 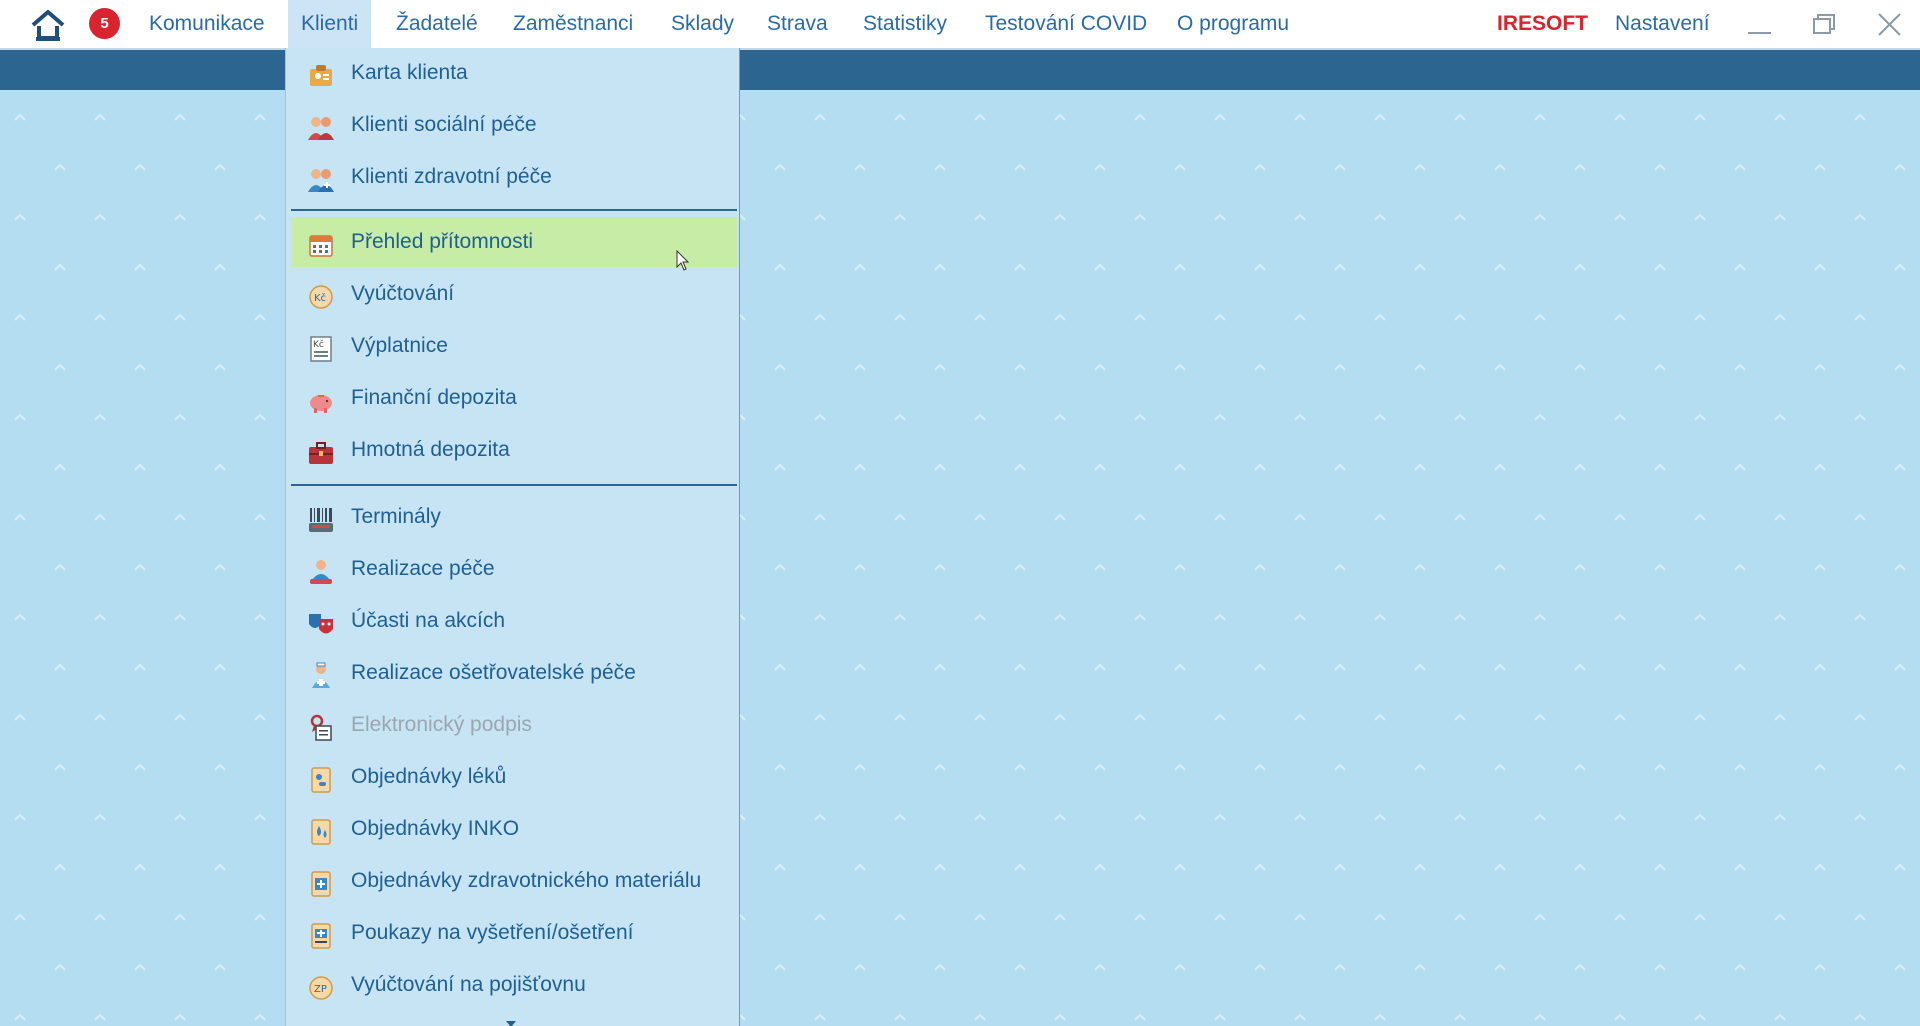 I want to click on menu-item-hmotna-depozita: Hmotná depozita, so click(x=514, y=450).